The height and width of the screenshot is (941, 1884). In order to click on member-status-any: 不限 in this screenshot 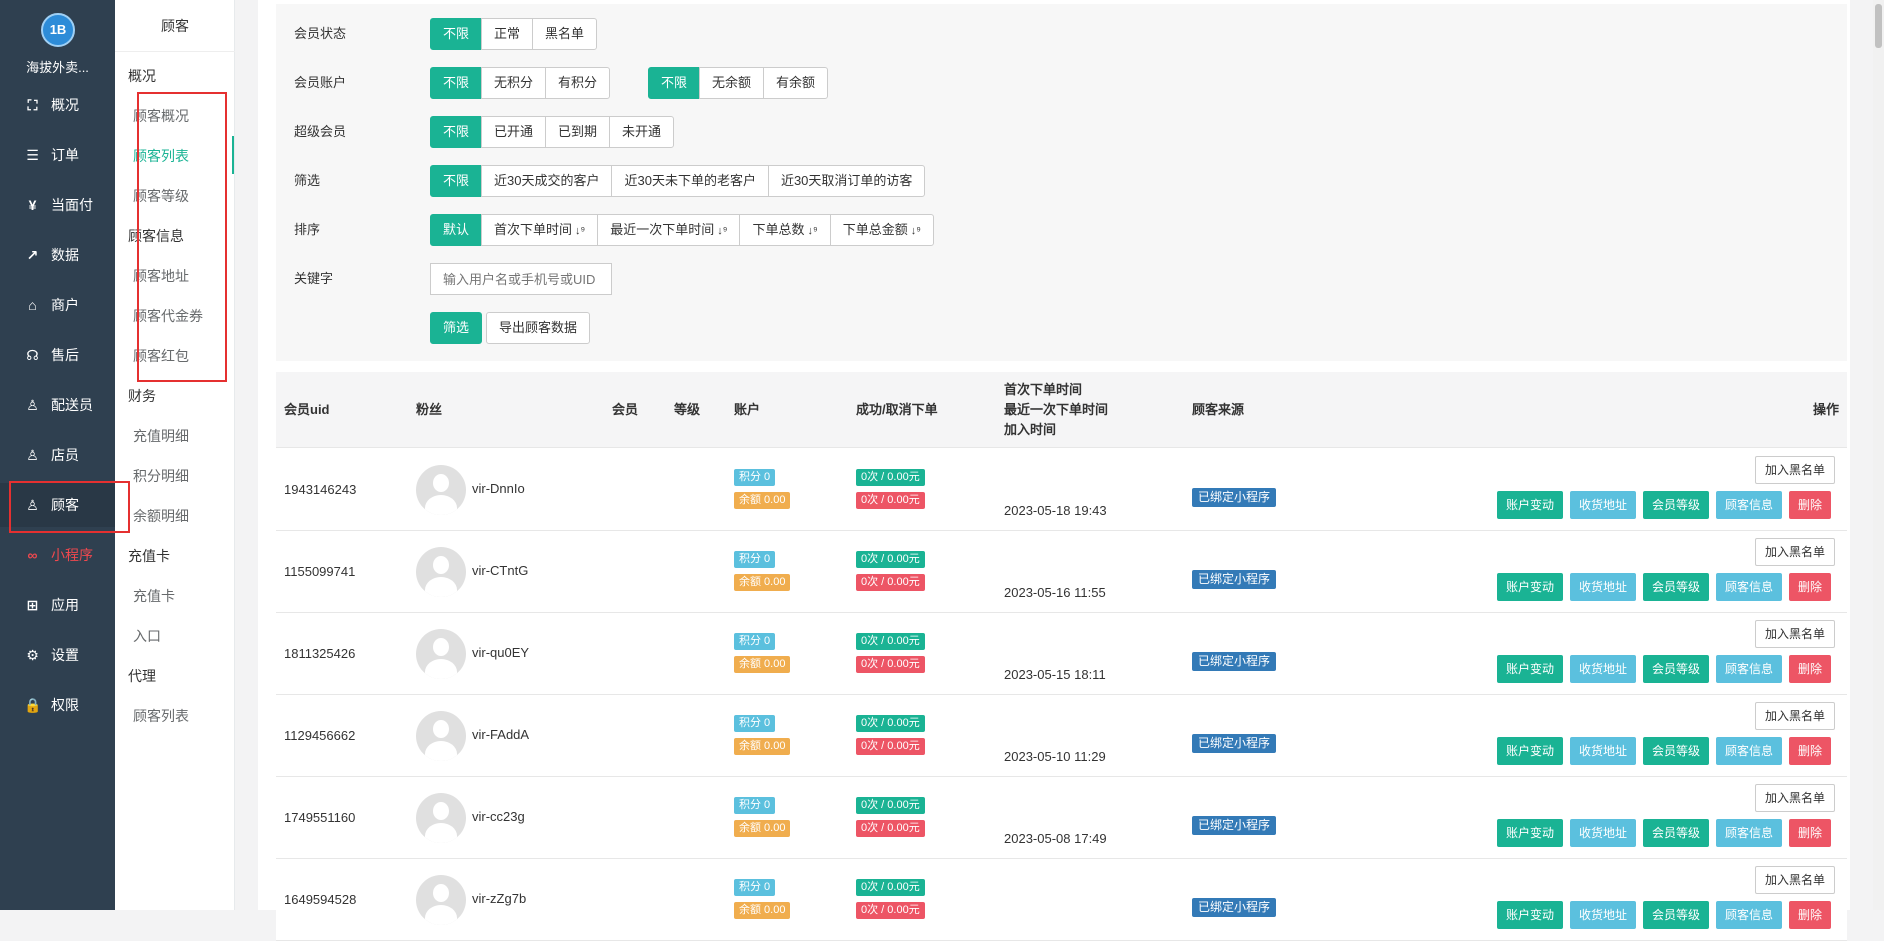, I will do `click(456, 34)`.